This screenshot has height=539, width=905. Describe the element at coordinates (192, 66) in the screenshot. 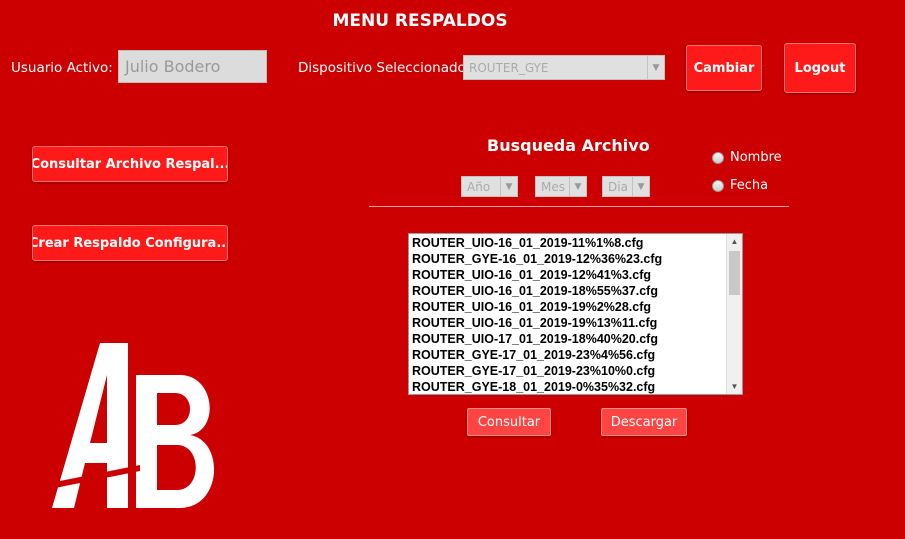

I see `active-user-field: Julio Bodero` at that location.